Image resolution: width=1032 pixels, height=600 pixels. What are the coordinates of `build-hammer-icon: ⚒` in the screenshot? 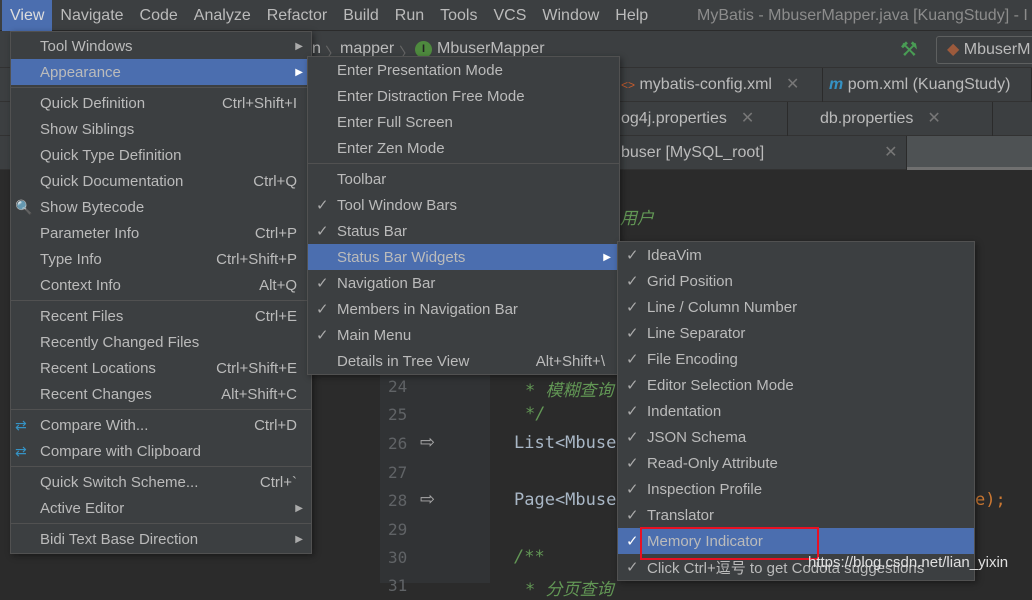 It's located at (909, 49).